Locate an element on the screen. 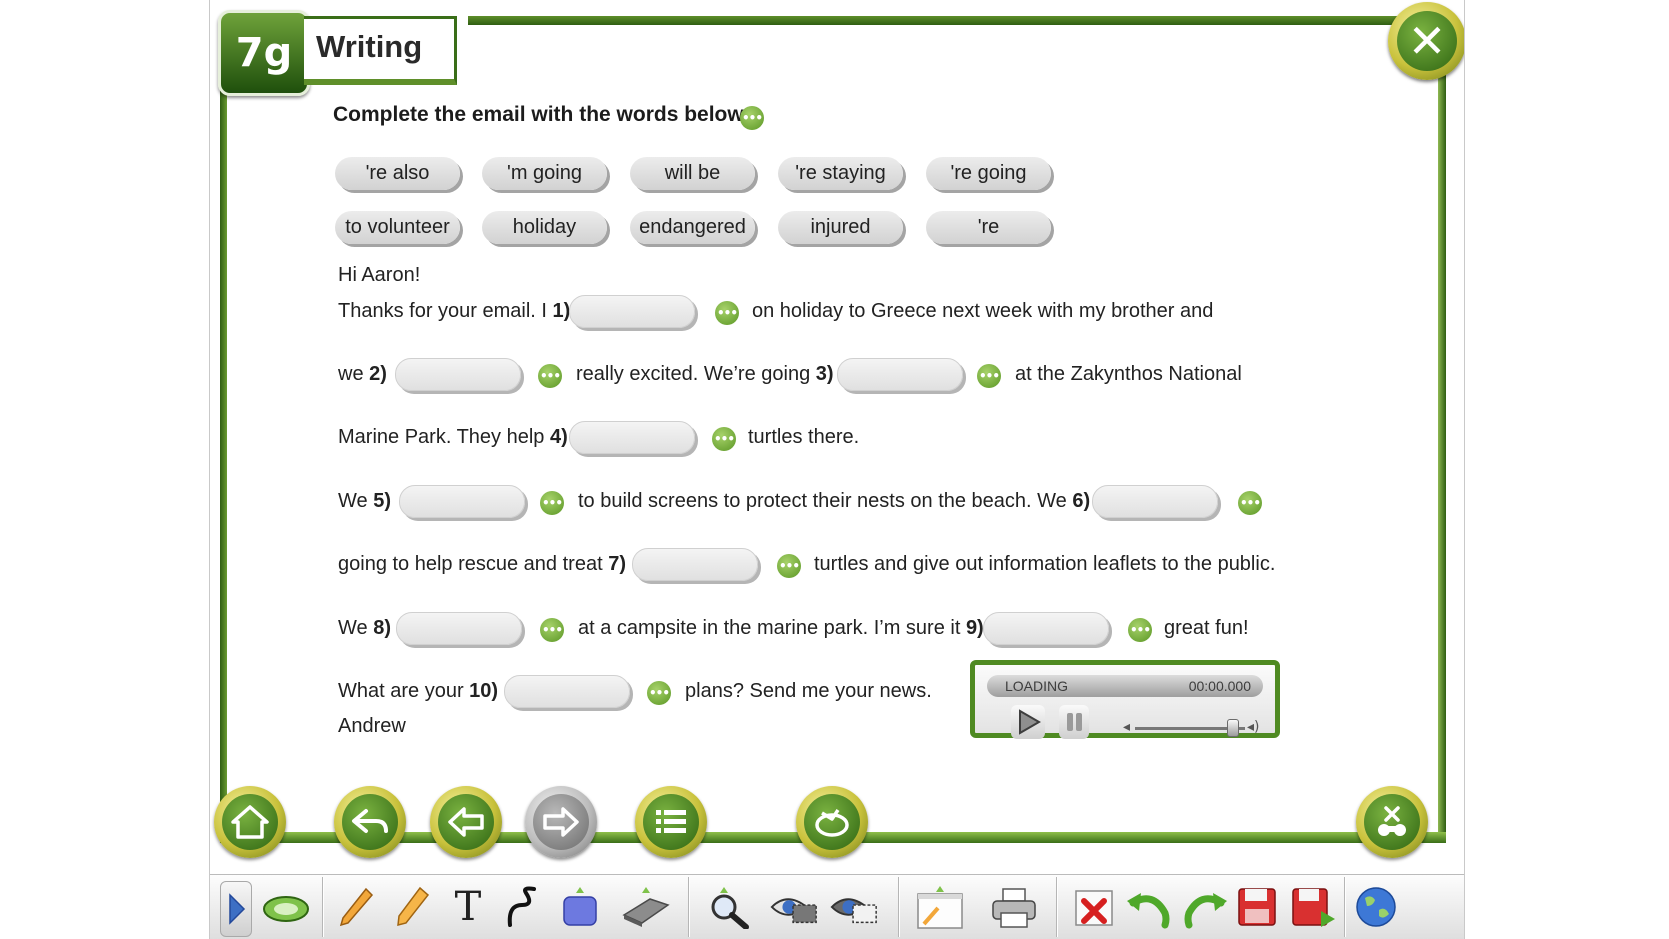 This screenshot has width=1669, height=939. save-button is located at coordinates (1258, 907).